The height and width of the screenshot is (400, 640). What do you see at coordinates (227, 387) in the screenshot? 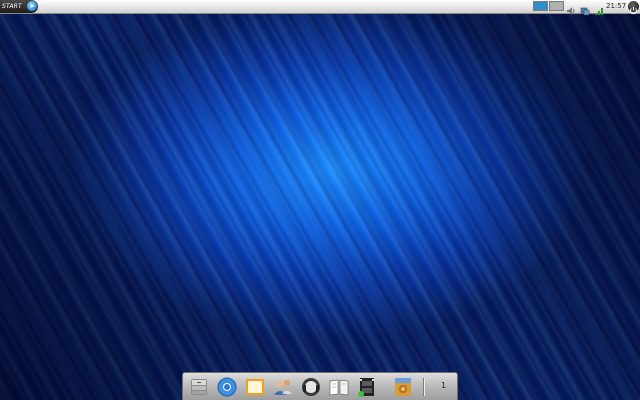
I see `chromium-browser-icon` at bounding box center [227, 387].